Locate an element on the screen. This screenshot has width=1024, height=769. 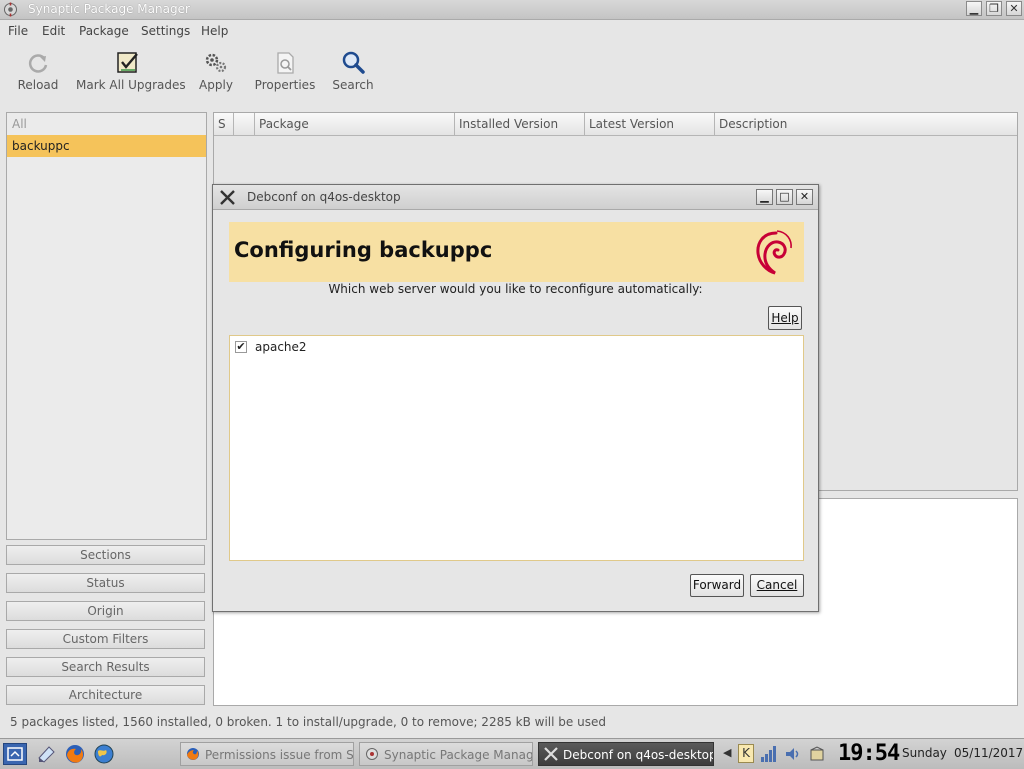
filter-item-all: All is located at coordinates (106, 124).